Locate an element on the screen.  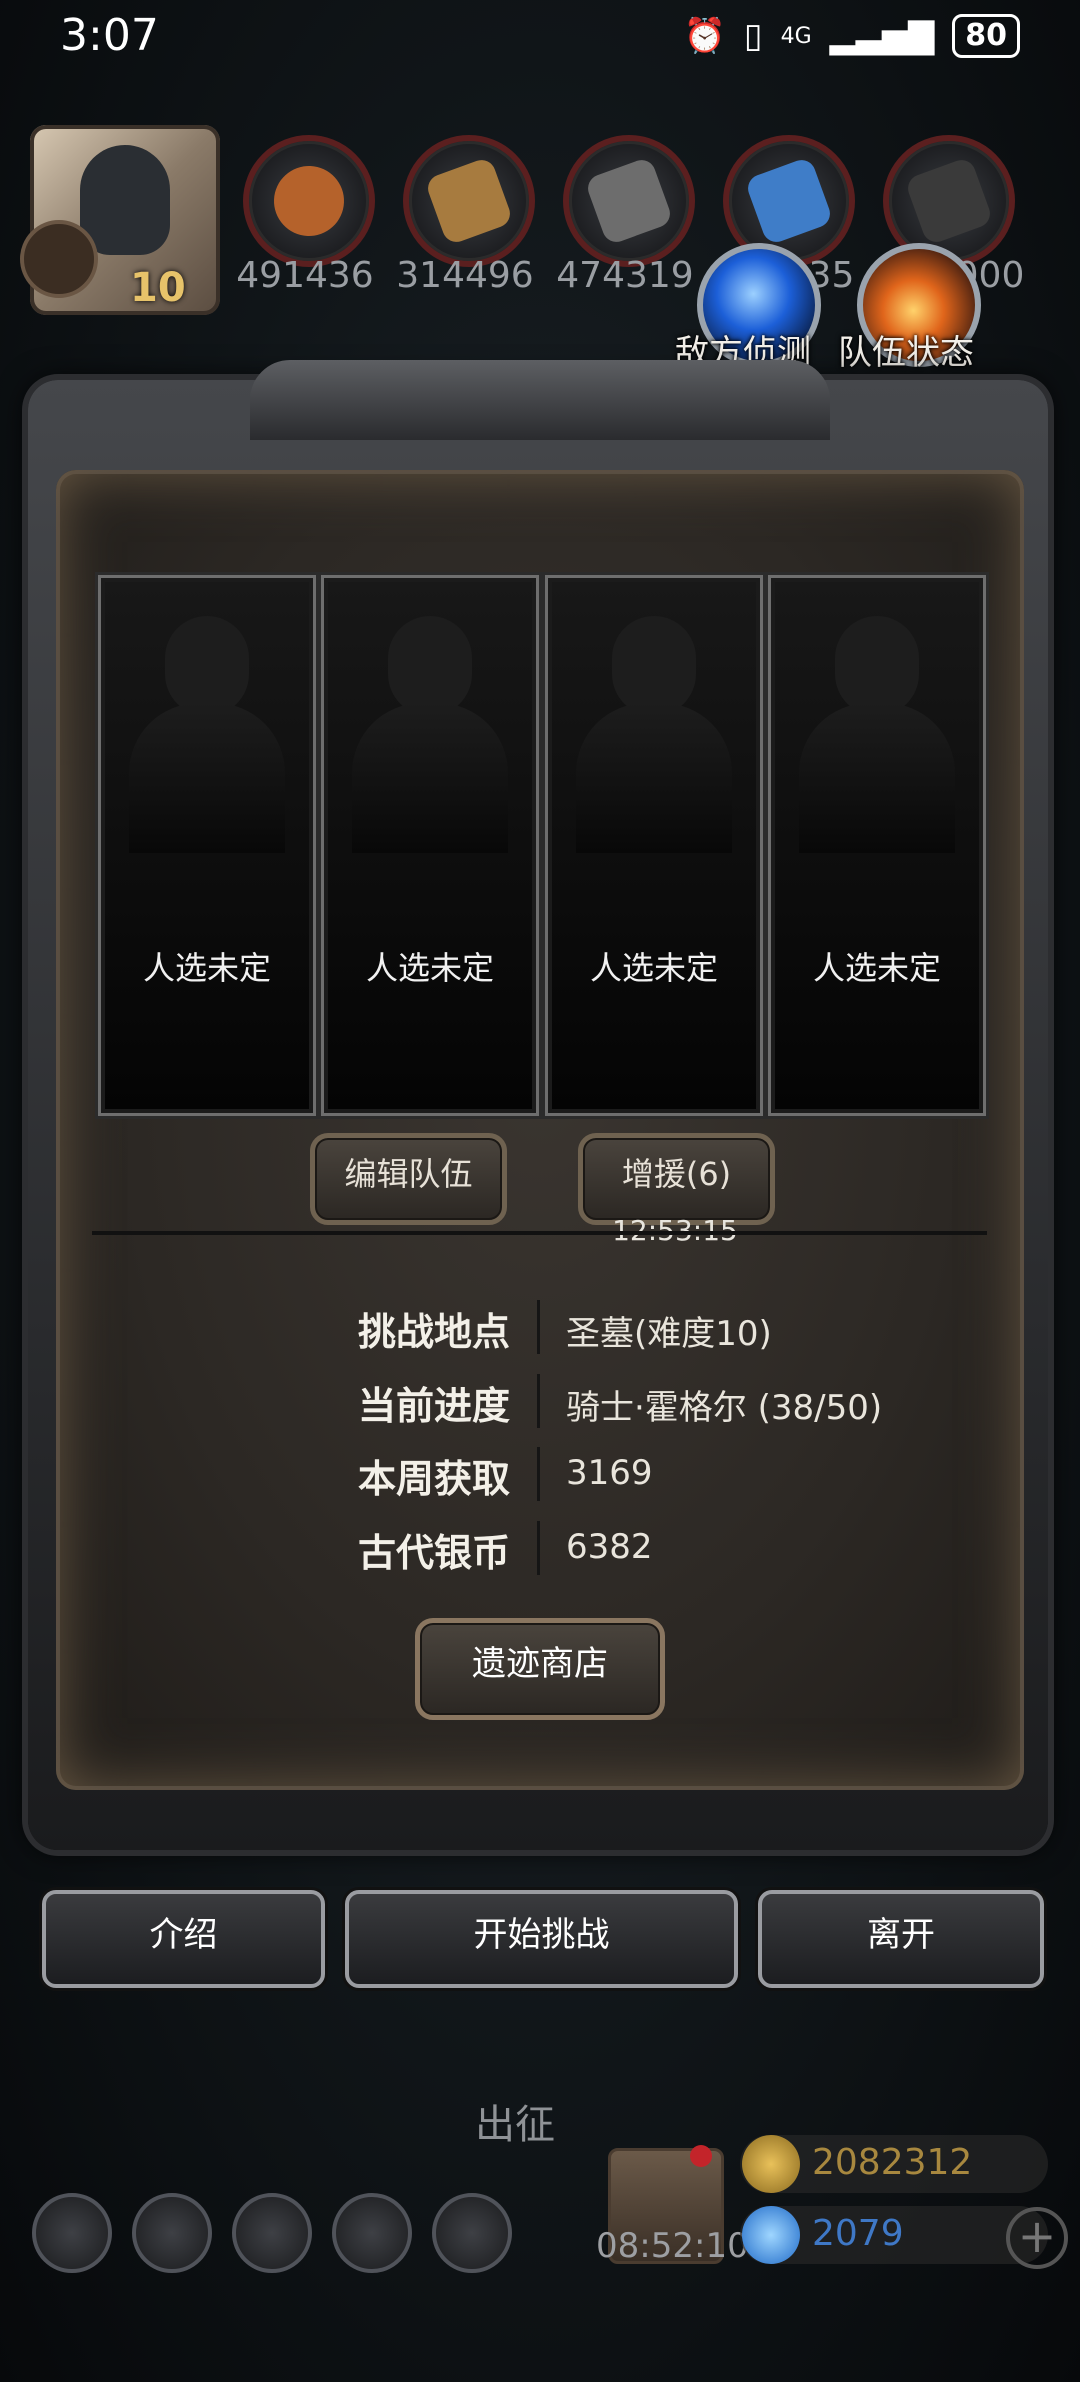
battery-indicator: 80 is located at coordinates (986, 36).